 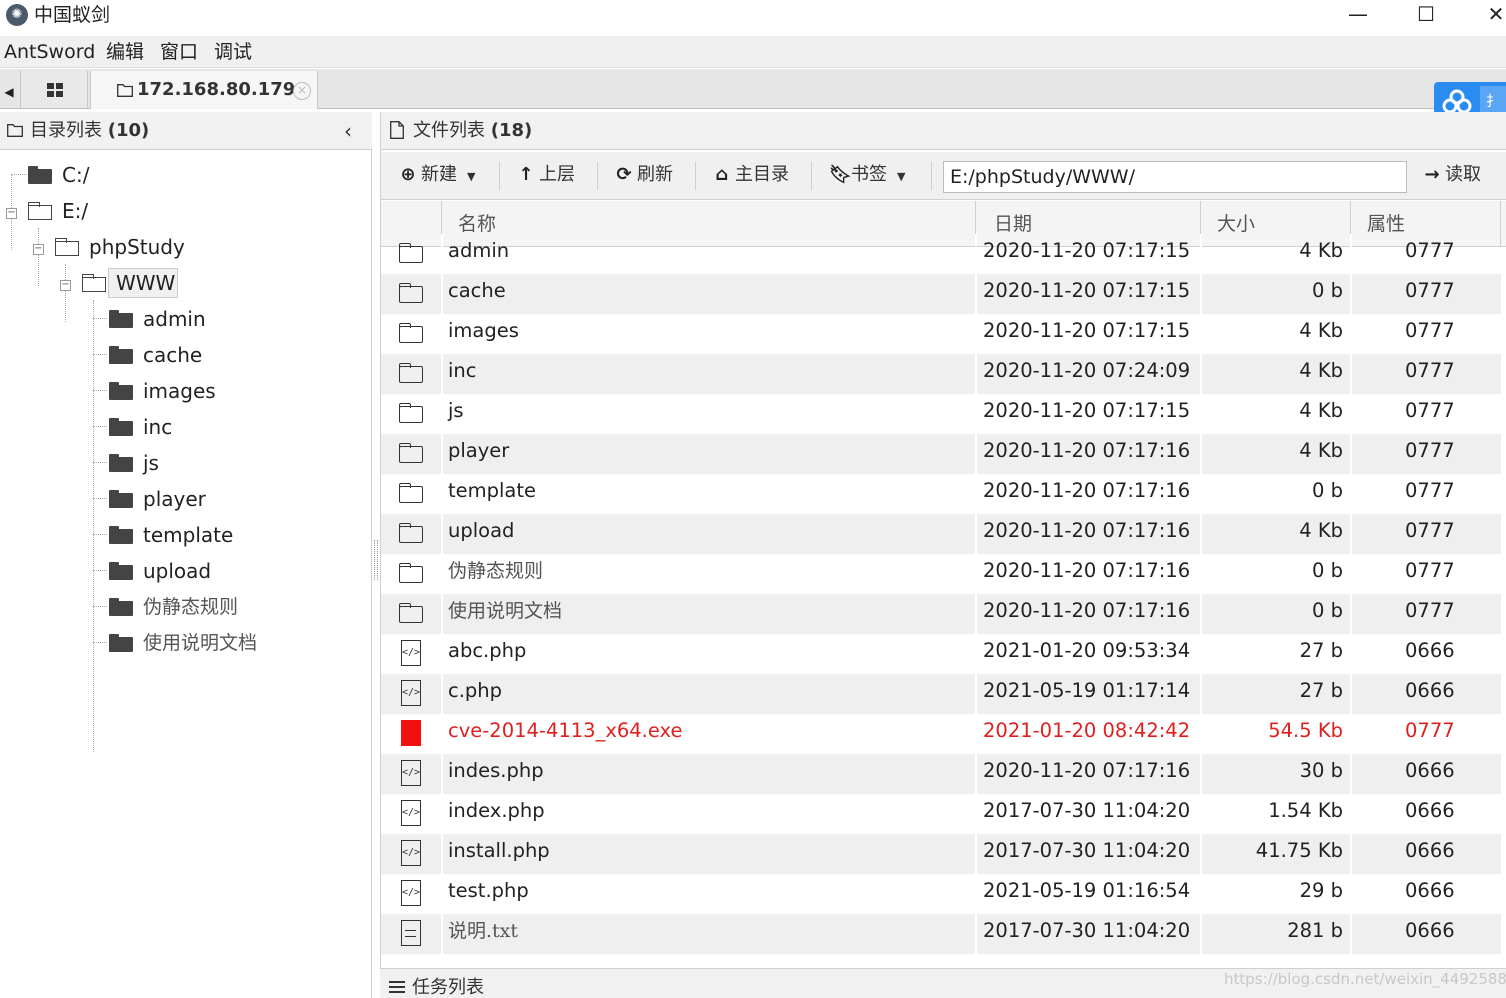 I want to click on file-row: 说明.txt 2017-07-30 11:04:20 281 b 0666, so click(x=941, y=934).